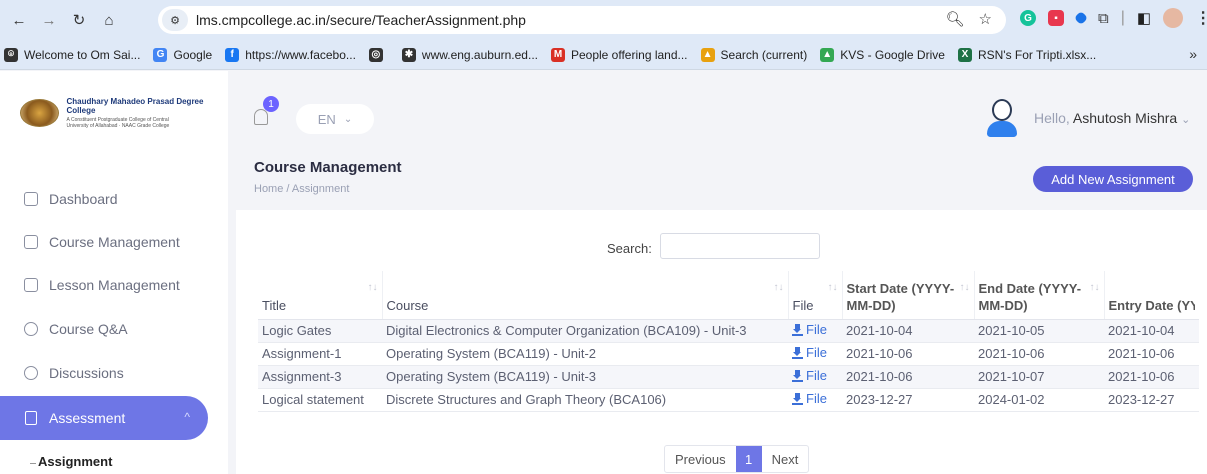 The width and height of the screenshot is (1207, 474). What do you see at coordinates (104, 418) in the screenshot?
I see `sidebar-item-assessment: Assessment ^` at bounding box center [104, 418].